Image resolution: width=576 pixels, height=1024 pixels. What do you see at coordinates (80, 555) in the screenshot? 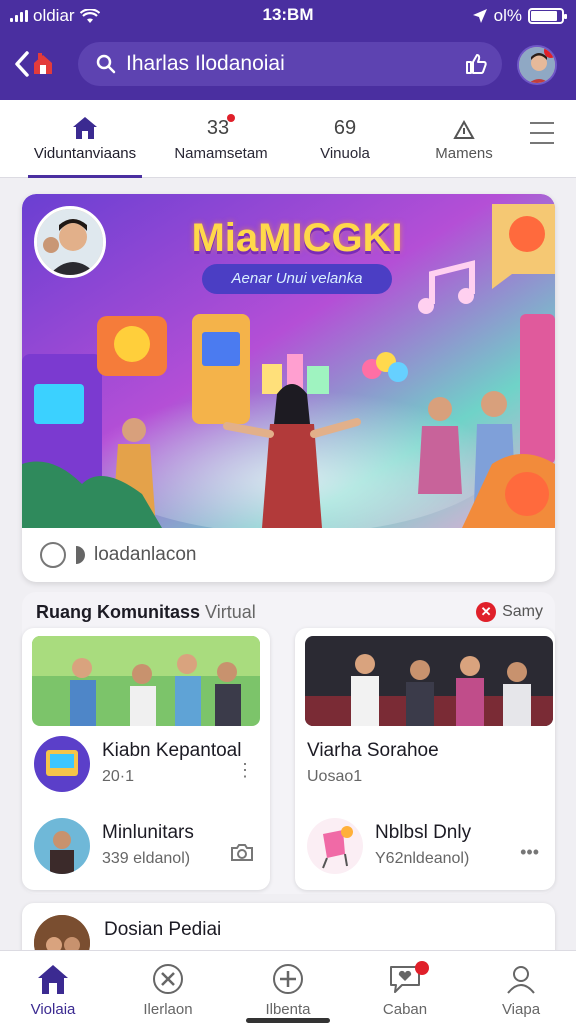
I see `status-half-circle-icon` at bounding box center [80, 555].